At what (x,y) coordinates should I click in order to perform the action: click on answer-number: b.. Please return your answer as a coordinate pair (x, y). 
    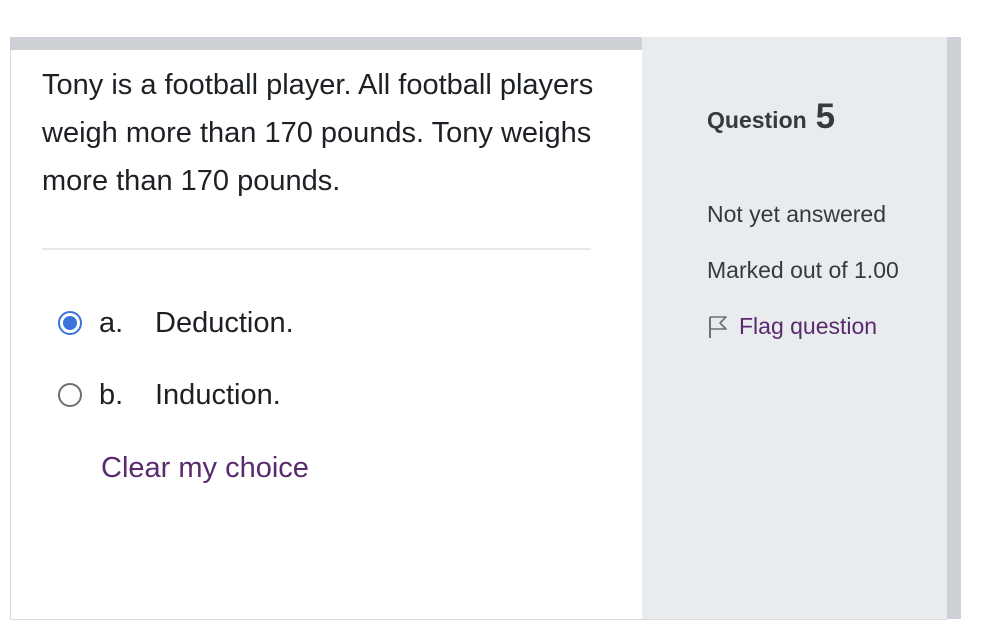
    Looking at the image, I should click on (111, 394).